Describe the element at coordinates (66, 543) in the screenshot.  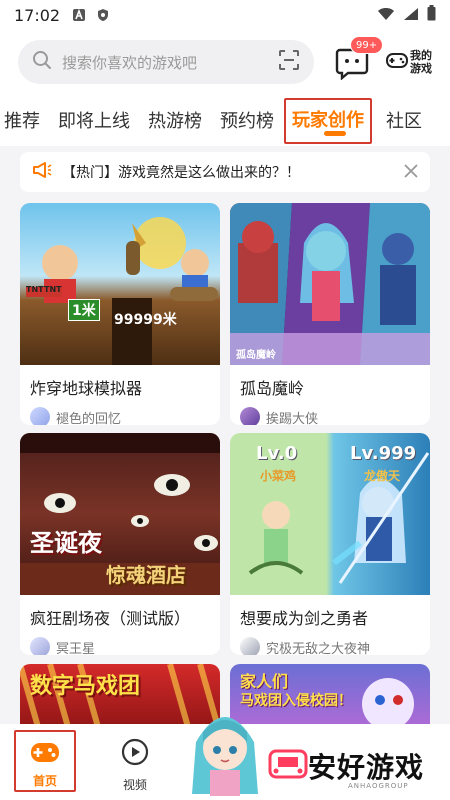
I see `thumbnail-title-line1: 圣诞夜` at that location.